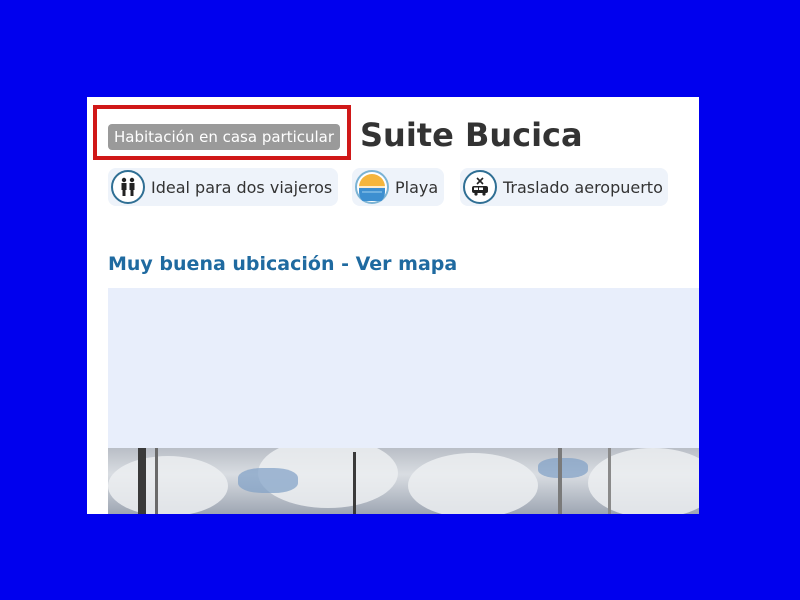  I want to click on feature-airport-transfer: Traslado aeropuerto, so click(564, 187).